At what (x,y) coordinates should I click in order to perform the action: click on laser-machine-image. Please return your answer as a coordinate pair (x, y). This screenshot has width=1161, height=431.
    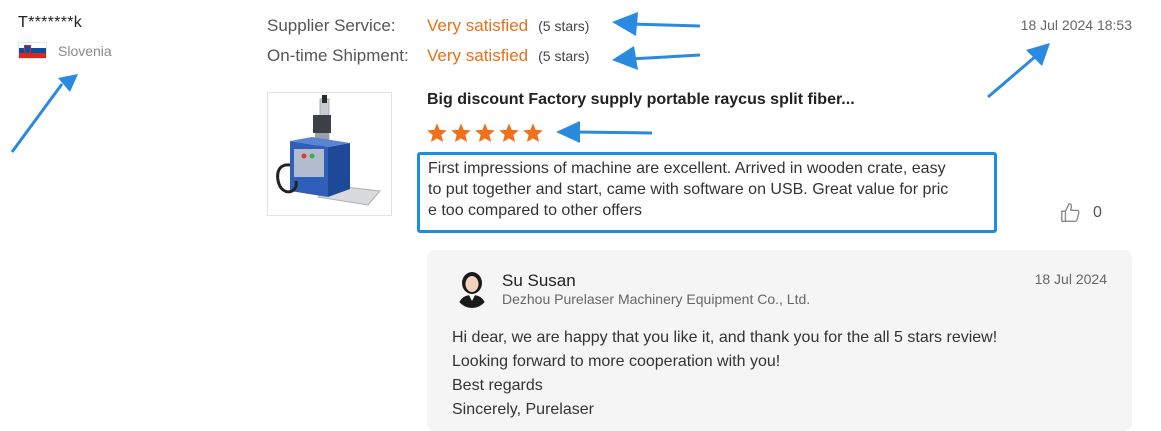
    Looking at the image, I should click on (329, 154).